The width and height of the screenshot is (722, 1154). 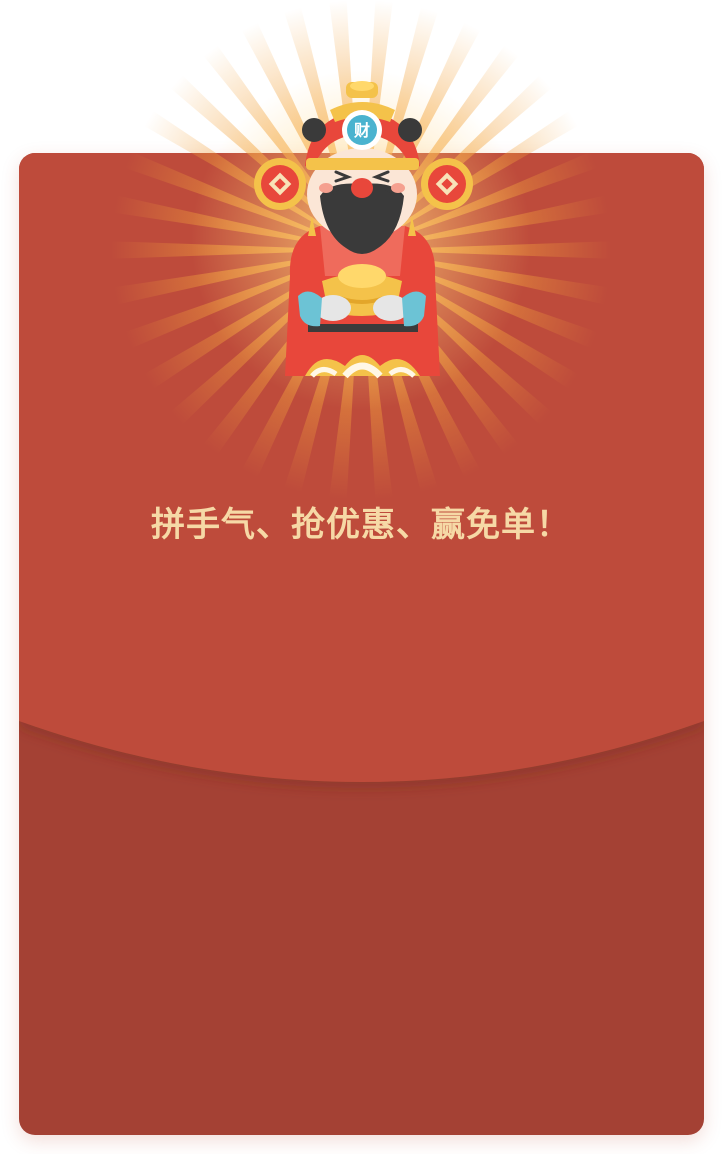 I want to click on hat-emblem-text: 财, so click(x=361, y=130).